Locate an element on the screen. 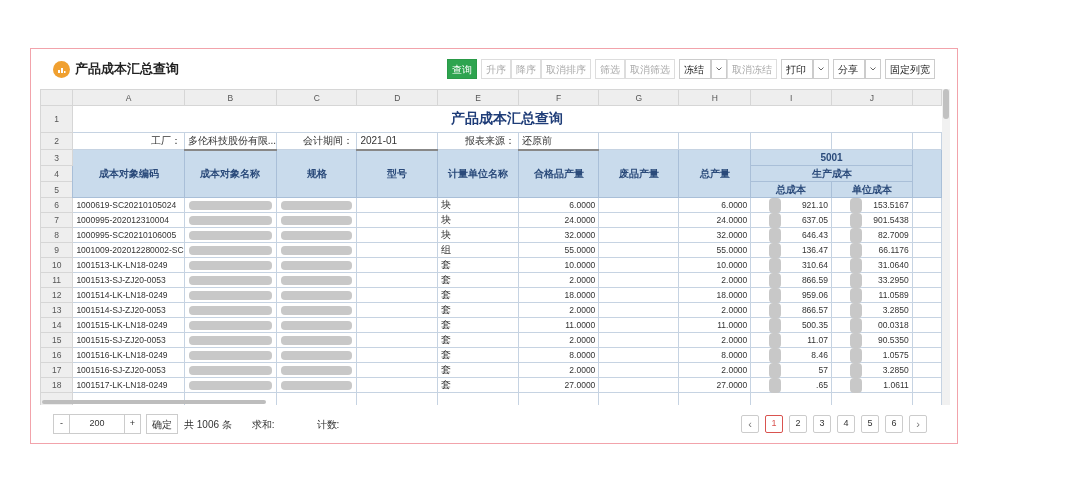 This screenshot has width=1080, height=498. page-size-stepper: - 200 + is located at coordinates (97, 424).